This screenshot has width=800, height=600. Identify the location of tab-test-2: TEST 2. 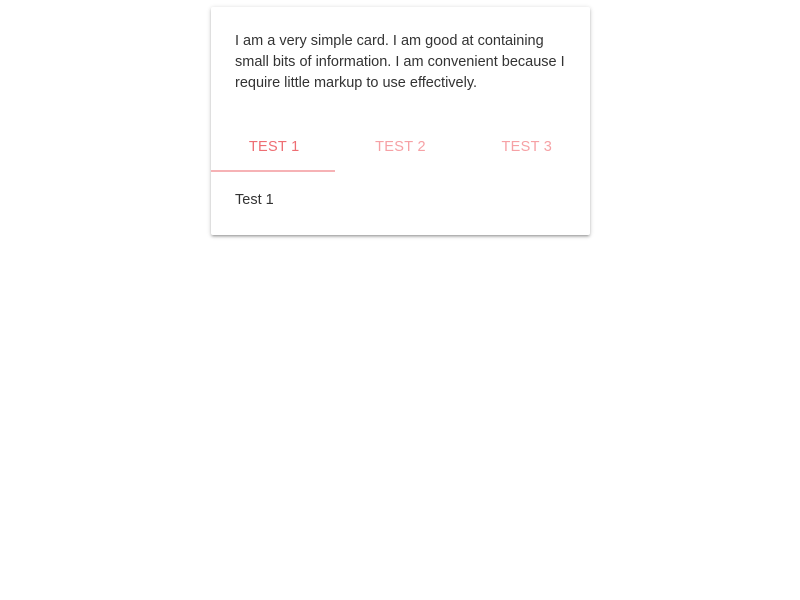
(400, 146).